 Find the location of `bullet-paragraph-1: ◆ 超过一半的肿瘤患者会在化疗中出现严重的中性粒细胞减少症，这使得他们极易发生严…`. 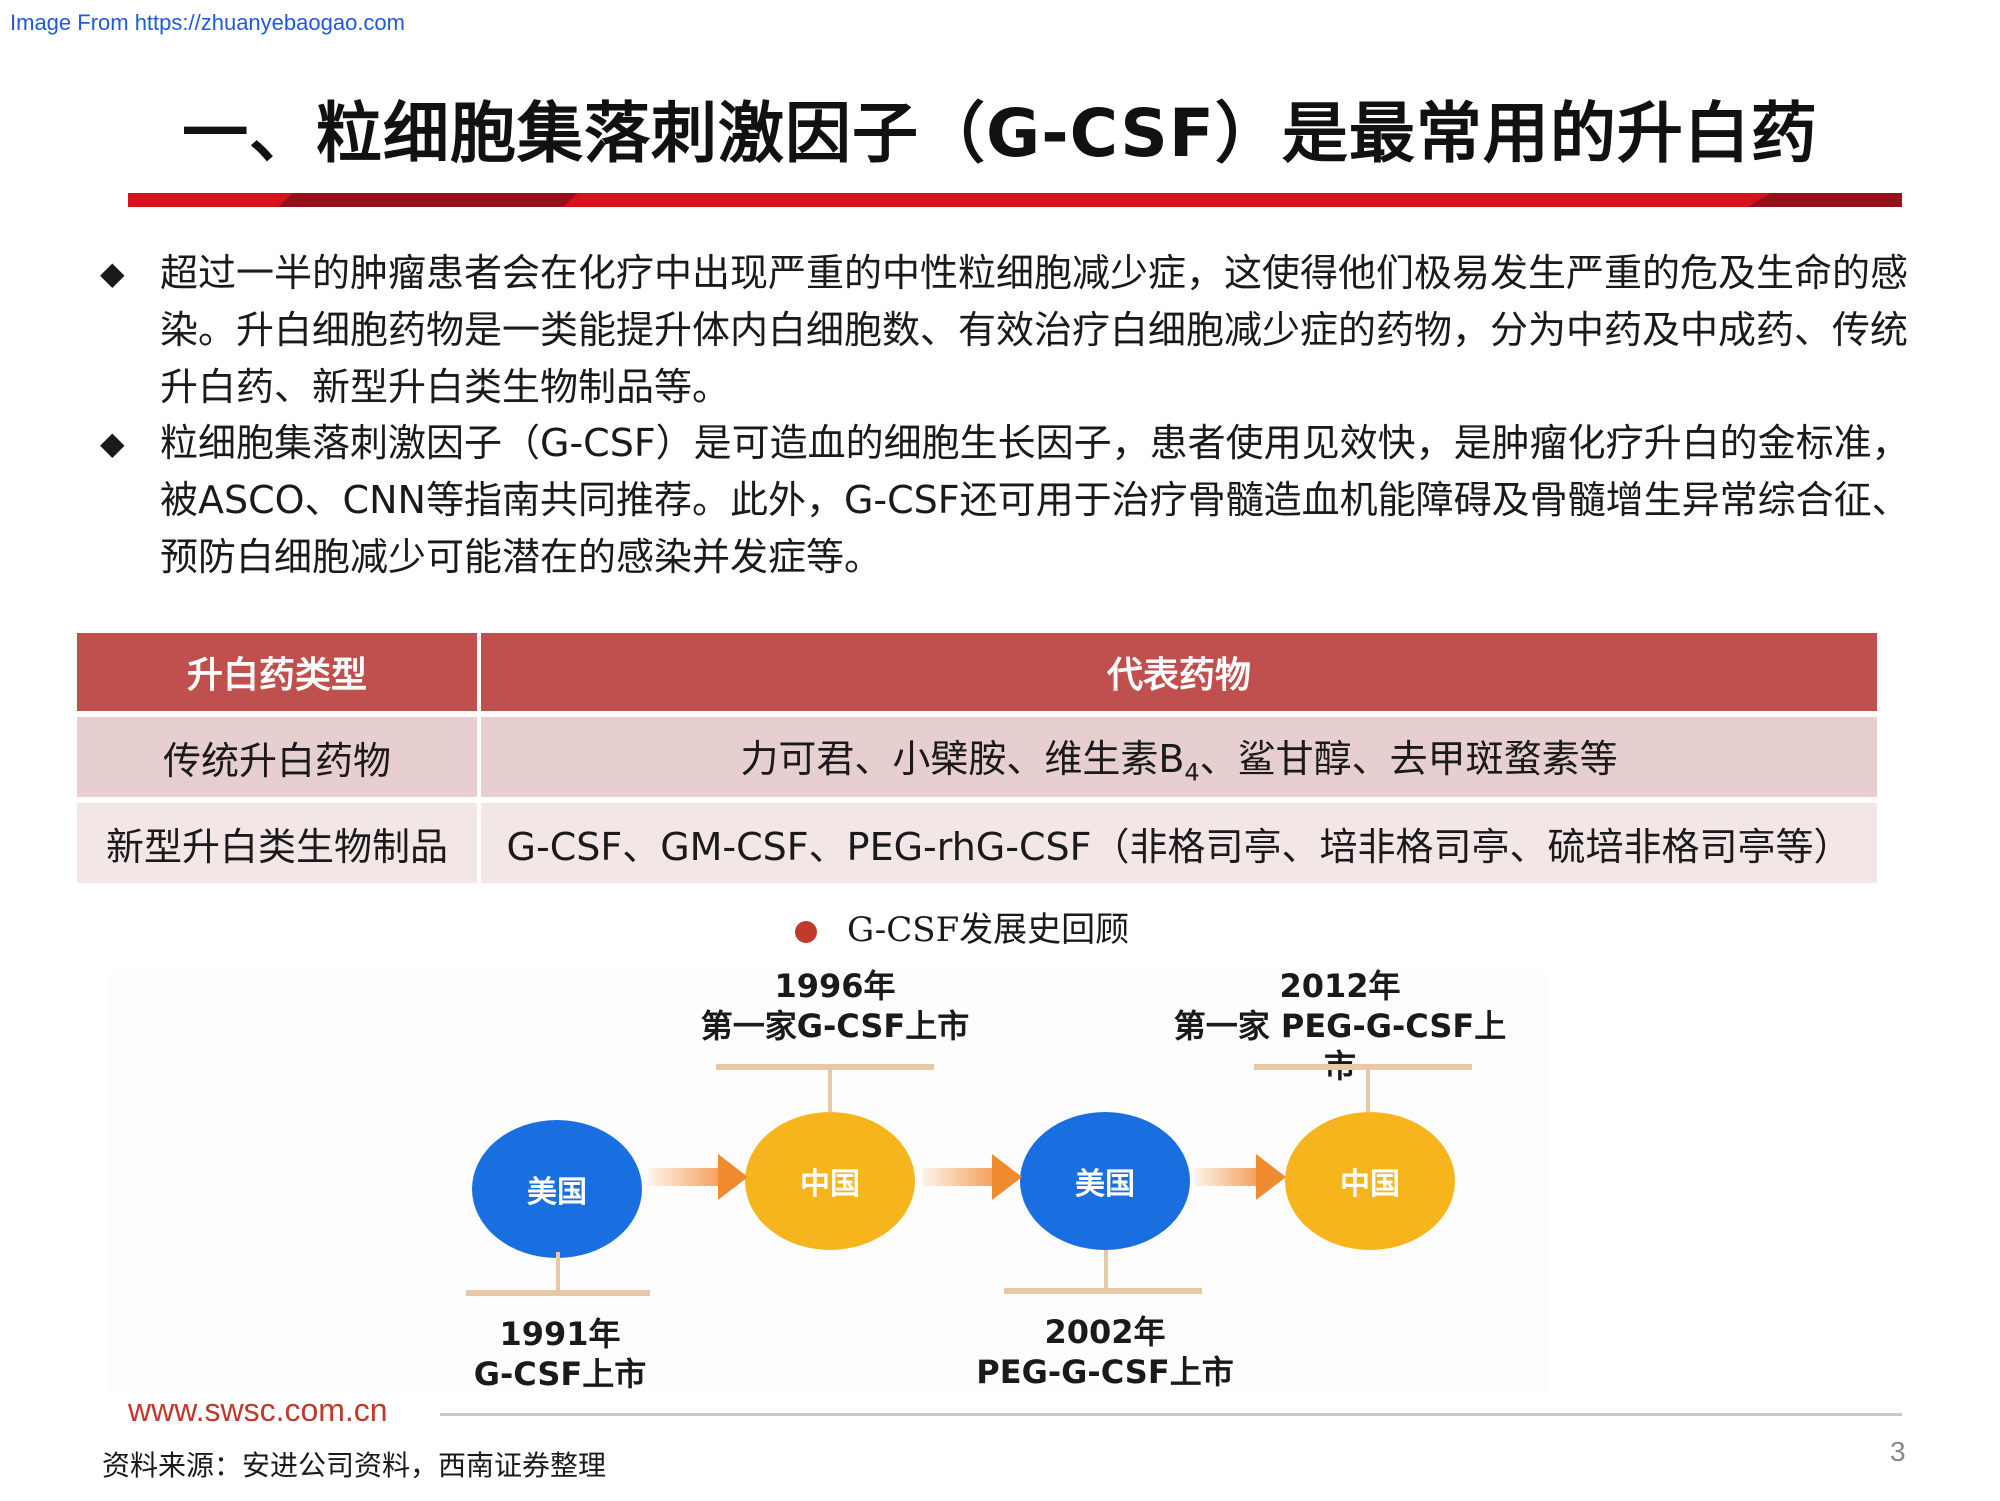

bullet-paragraph-1: ◆ 超过一半的肿瘤患者会在化疗中出现严重的中性粒细胞减少症，这使得他们极易发生严… is located at coordinates (1020, 330).